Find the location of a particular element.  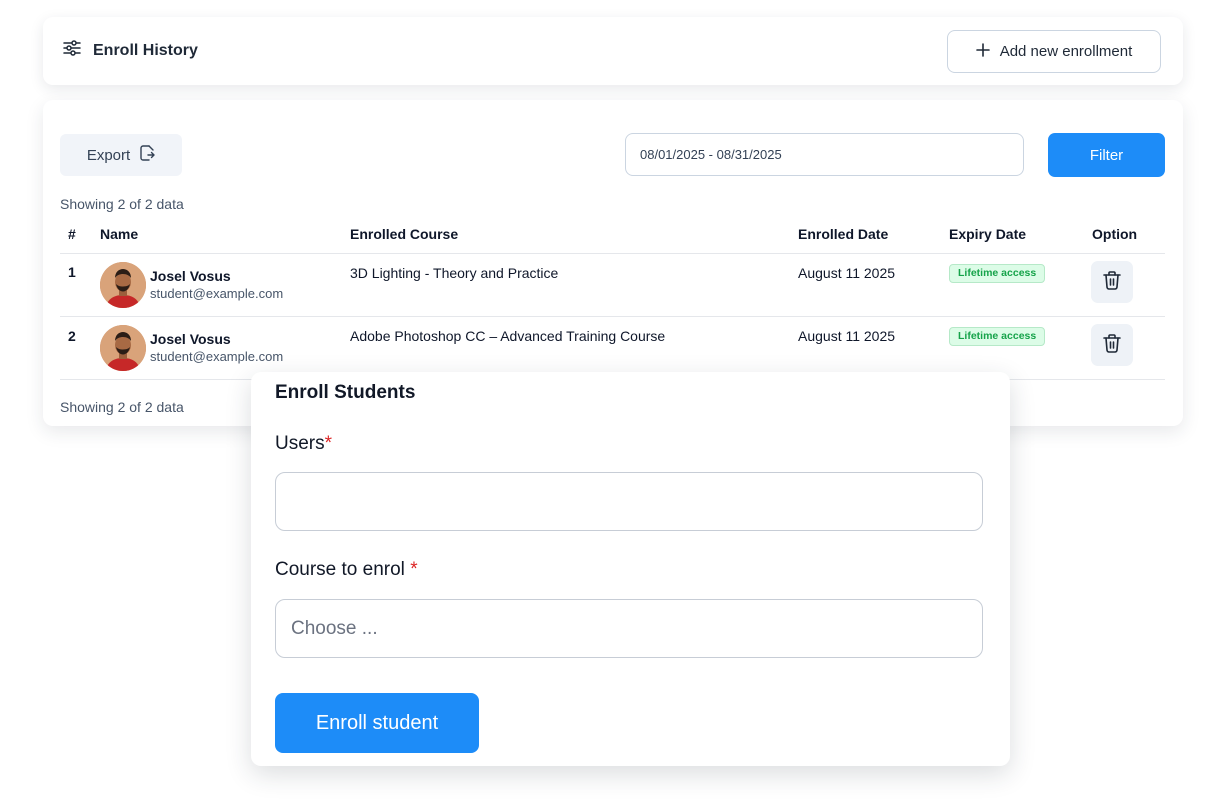

column-header-name: Name is located at coordinates (119, 234).